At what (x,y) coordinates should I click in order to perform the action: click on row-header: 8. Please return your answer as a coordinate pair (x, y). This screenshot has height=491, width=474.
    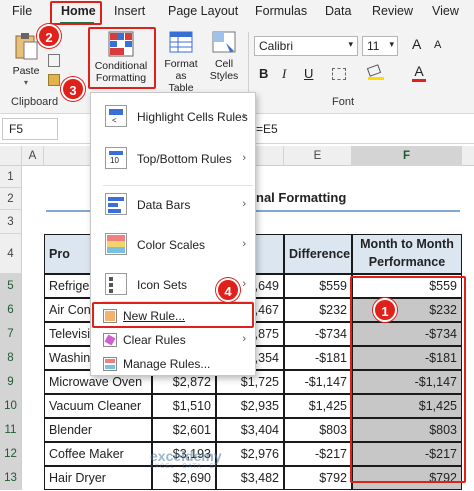
    Looking at the image, I should click on (11, 358).